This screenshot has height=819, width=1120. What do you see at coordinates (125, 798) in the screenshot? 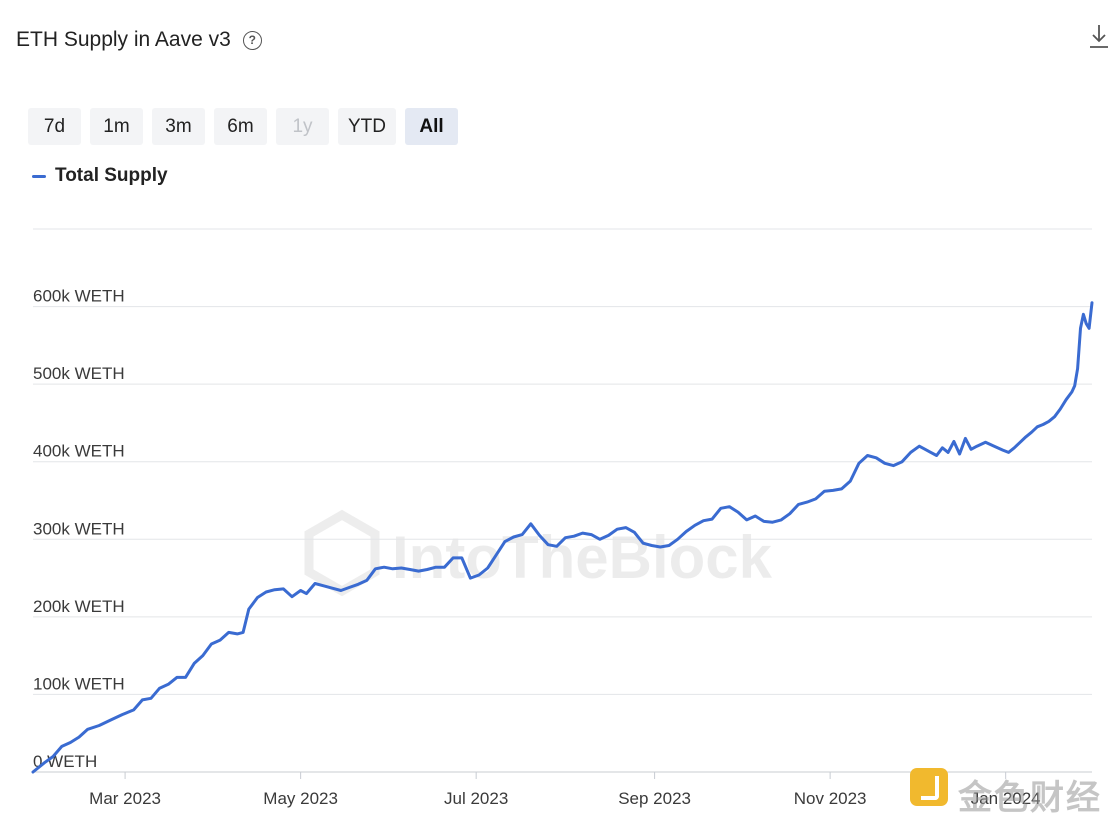
I see `x-tick-label: Mar 2023` at bounding box center [125, 798].